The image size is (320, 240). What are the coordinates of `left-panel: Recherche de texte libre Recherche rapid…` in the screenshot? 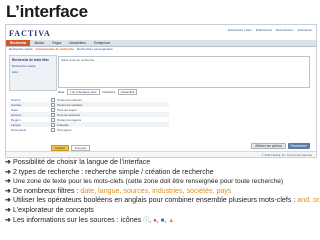 It's located at (33, 73).